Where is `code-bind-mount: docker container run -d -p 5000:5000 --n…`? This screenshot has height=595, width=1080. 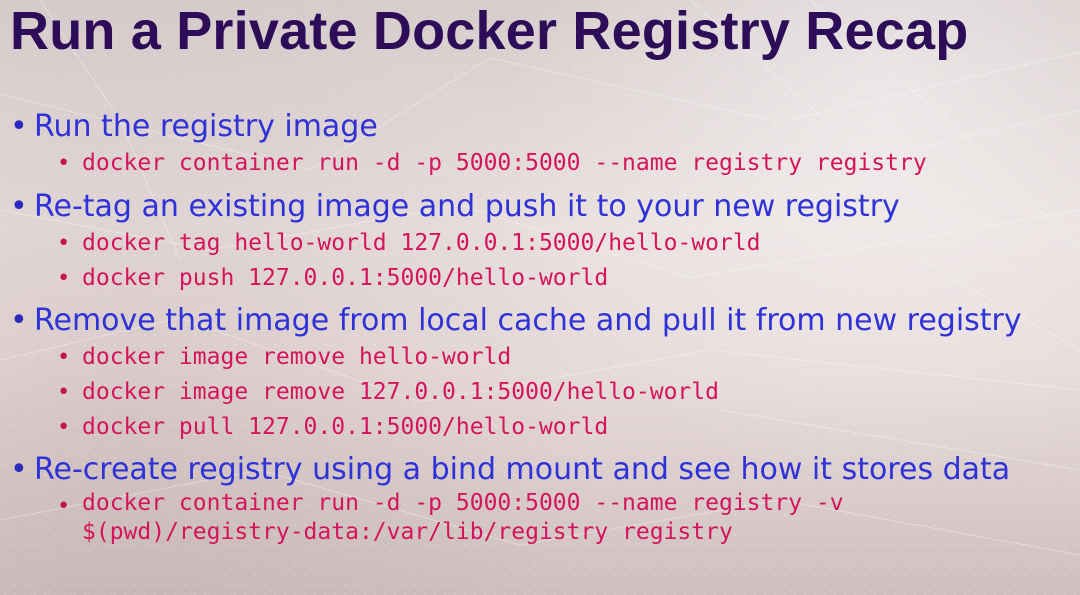 code-bind-mount: docker container run -d -p 5000:5000 --n… is located at coordinates (536, 518).